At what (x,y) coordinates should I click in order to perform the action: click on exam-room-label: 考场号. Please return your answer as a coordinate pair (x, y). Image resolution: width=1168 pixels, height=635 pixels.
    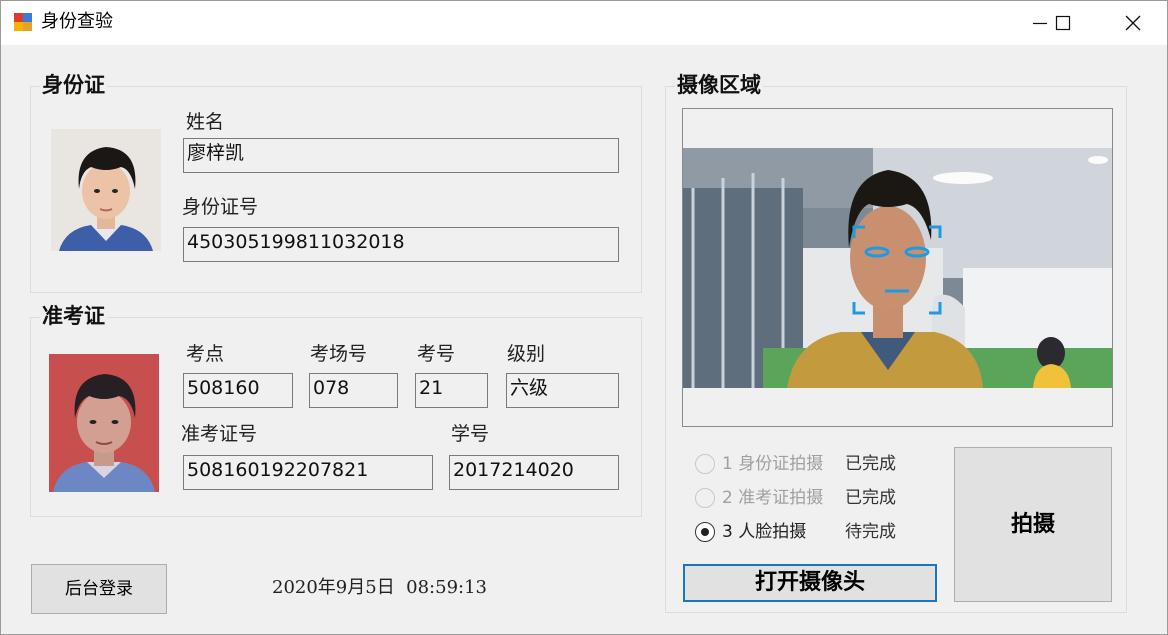
    Looking at the image, I should click on (339, 354).